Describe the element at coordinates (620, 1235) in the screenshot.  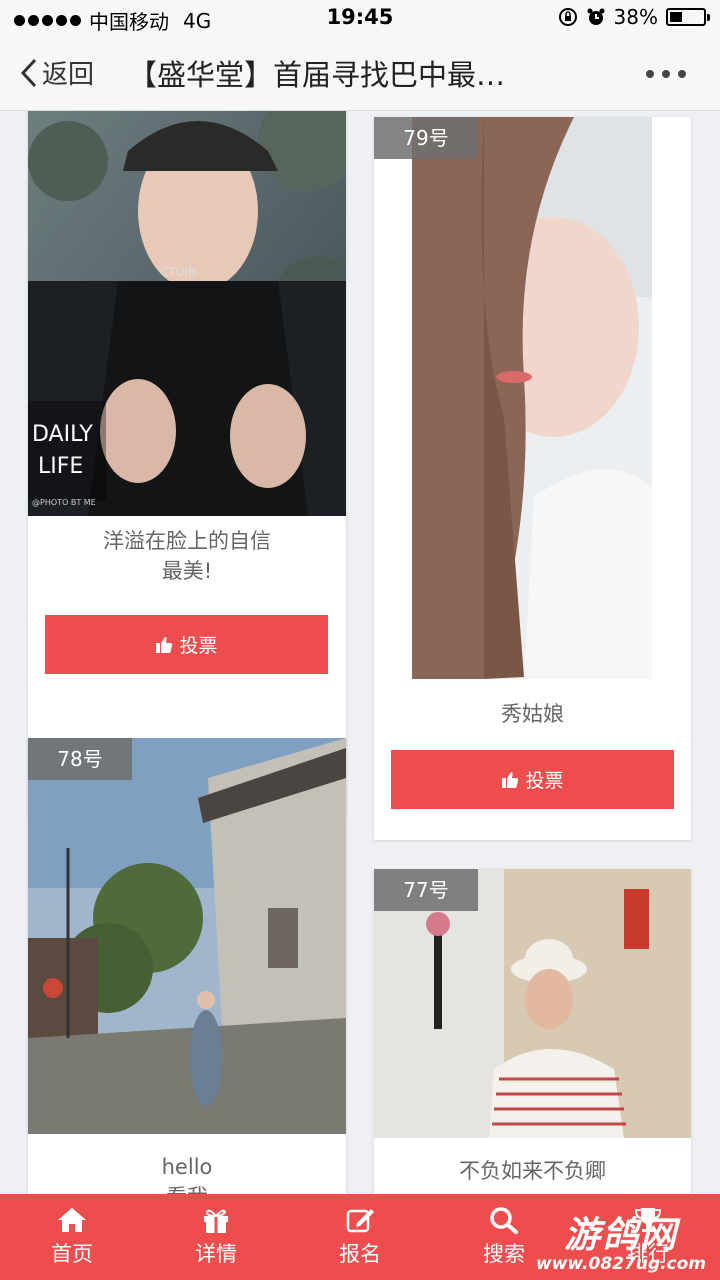
I see `watermark-logo-text: 游鸽网` at that location.